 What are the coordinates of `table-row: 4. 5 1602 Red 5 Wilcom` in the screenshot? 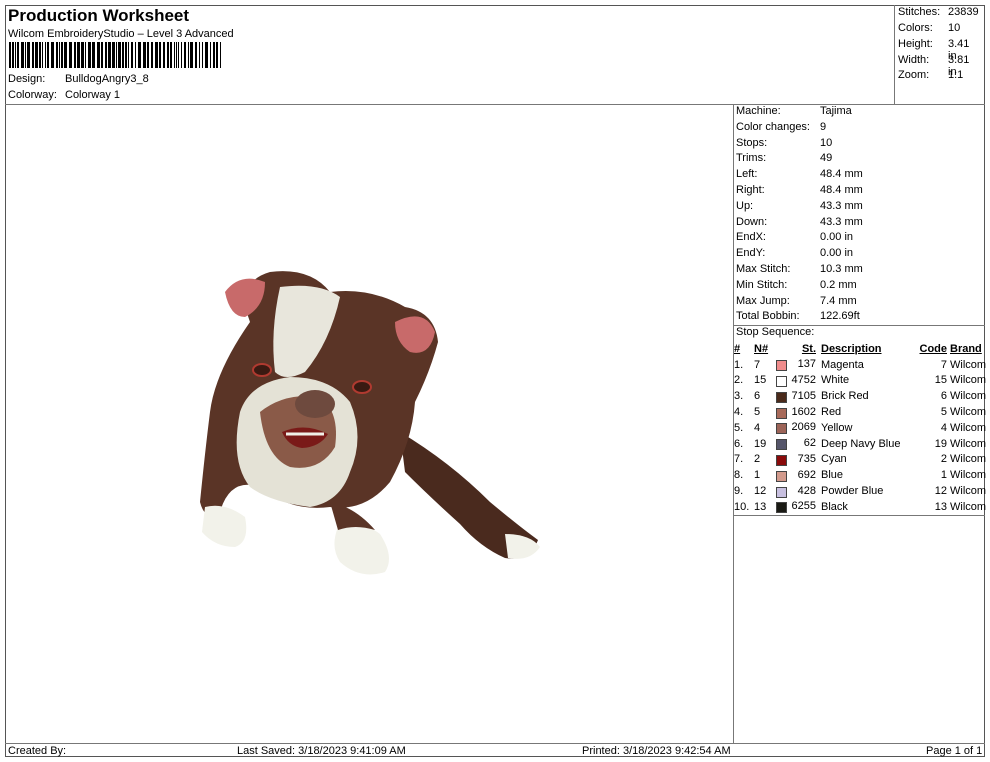 It's located at (862, 412).